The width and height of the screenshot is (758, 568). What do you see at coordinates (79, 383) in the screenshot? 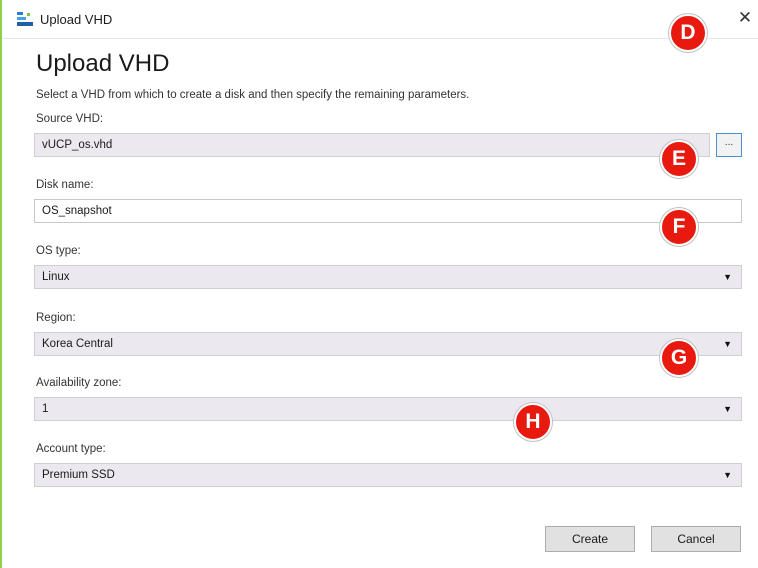
I see `availability-zone-label: Availability zone:` at bounding box center [79, 383].